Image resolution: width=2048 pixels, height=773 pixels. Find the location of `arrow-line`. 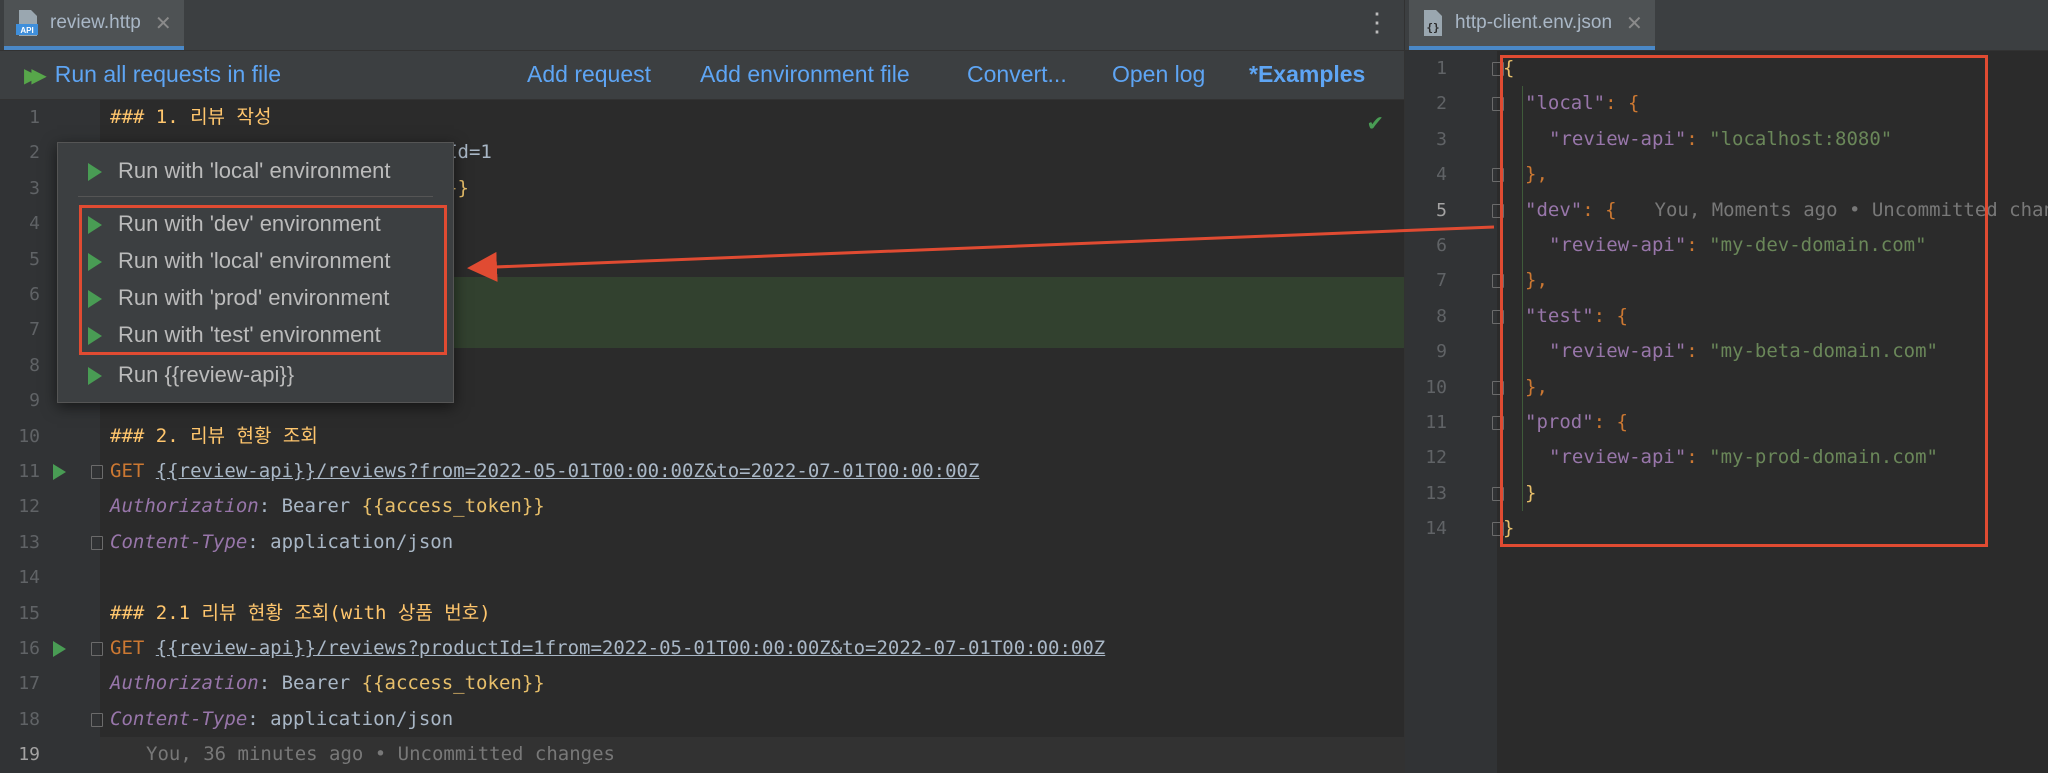

arrow-line is located at coordinates (981, 253).